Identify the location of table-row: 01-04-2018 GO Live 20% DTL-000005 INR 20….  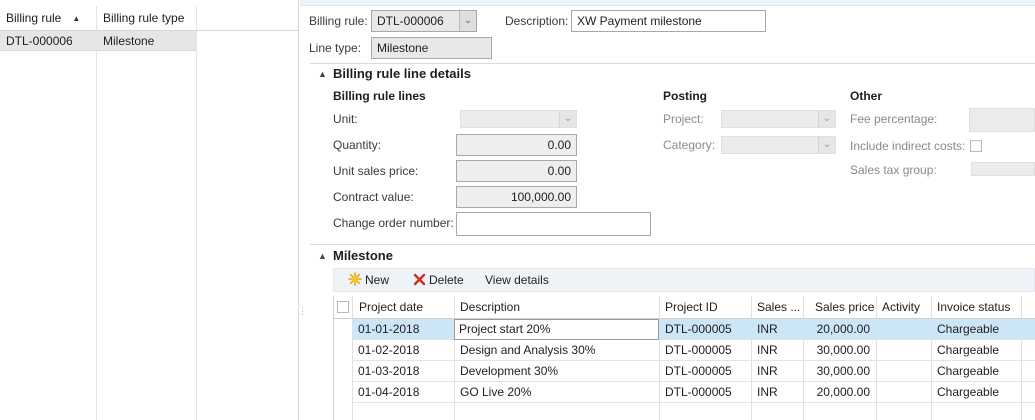
(693, 392).